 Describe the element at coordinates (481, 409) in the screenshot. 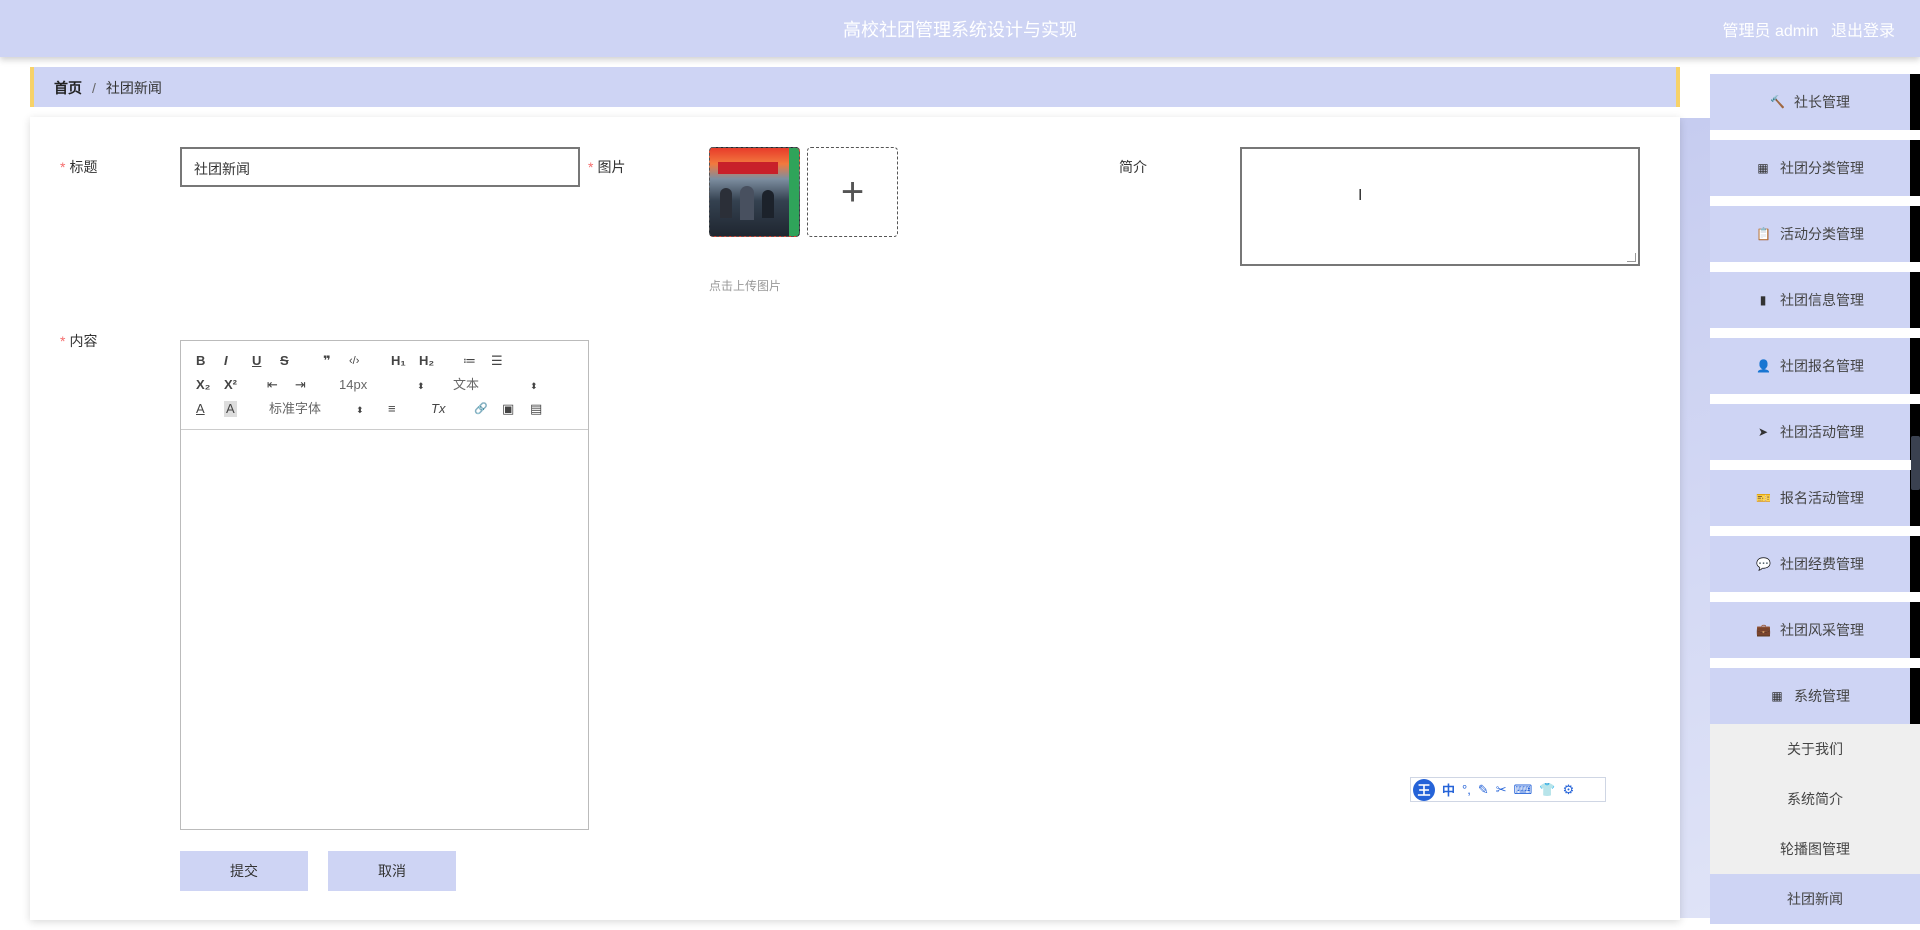

I see `link-icon: 🔗` at that location.